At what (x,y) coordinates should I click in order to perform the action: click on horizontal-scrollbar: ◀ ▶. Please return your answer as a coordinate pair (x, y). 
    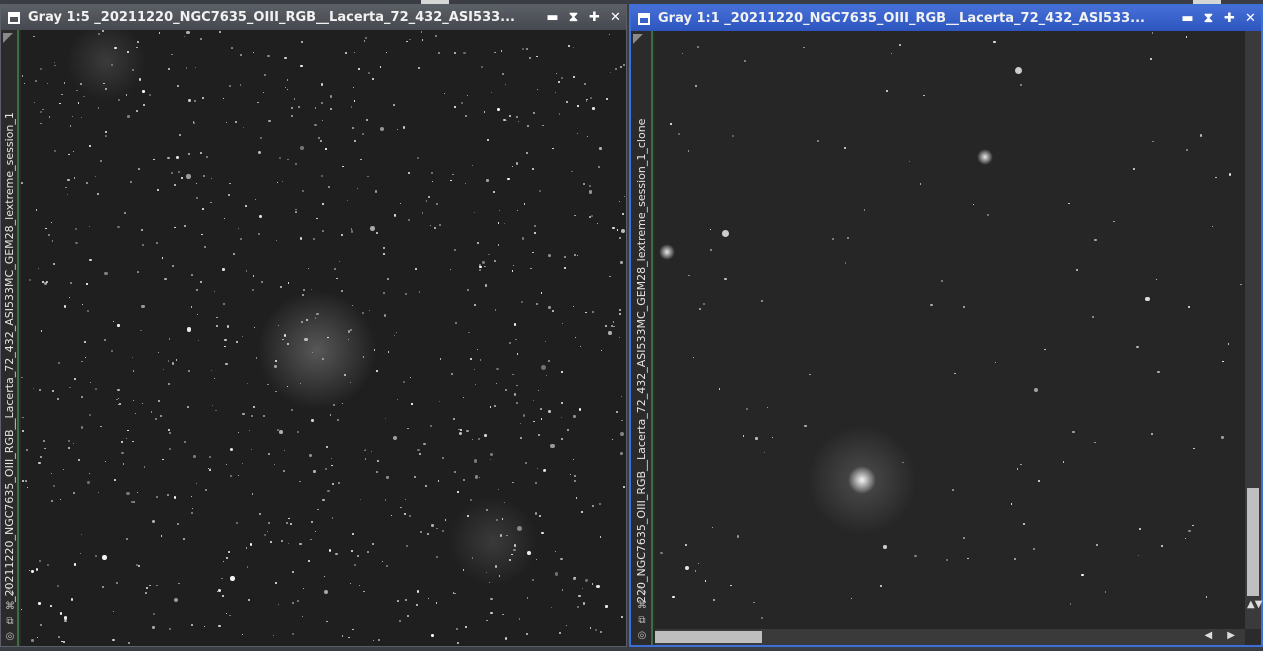
    Looking at the image, I should click on (950, 637).